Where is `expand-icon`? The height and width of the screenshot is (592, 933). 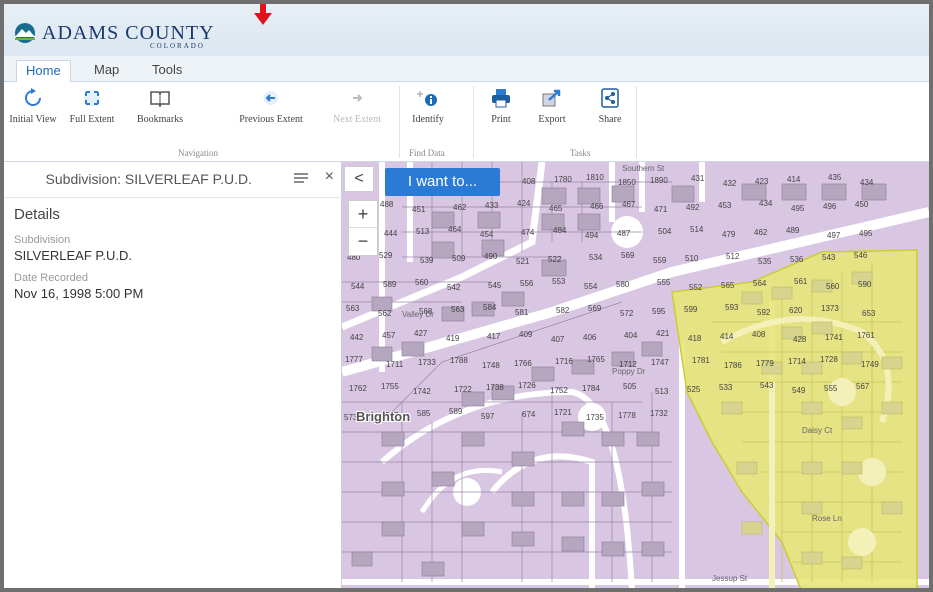
expand-icon is located at coordinates (92, 98).